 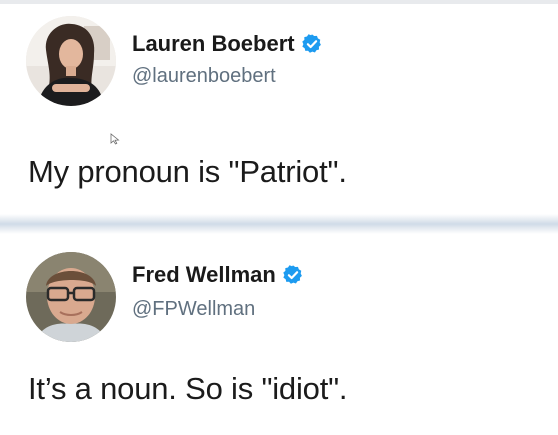 What do you see at coordinates (188, 388) in the screenshot?
I see `tweet-text: It’s a noun. So is "idiot".` at bounding box center [188, 388].